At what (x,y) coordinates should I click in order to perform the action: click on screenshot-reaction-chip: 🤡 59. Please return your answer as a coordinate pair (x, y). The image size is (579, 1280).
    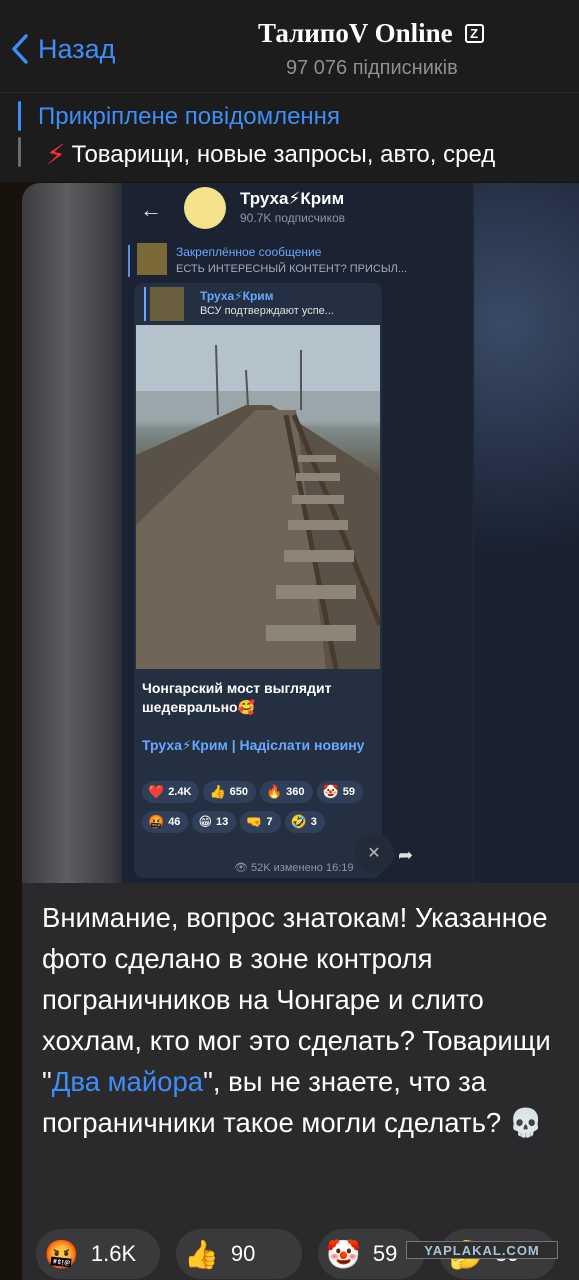
    Looking at the image, I should click on (339, 792).